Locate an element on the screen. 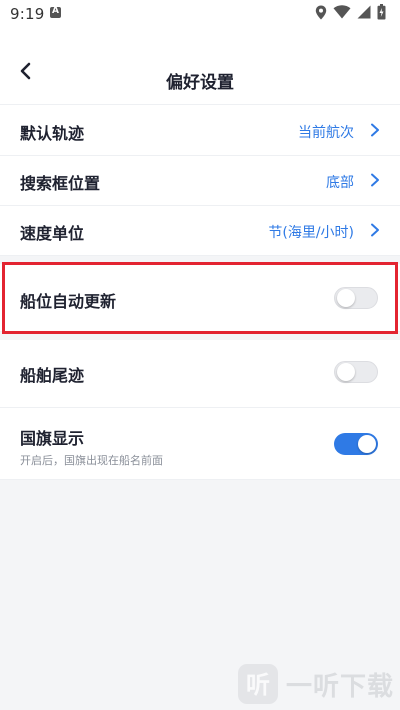 This screenshot has height=710, width=400. setting-label: 速度单位 is located at coordinates (52, 233).